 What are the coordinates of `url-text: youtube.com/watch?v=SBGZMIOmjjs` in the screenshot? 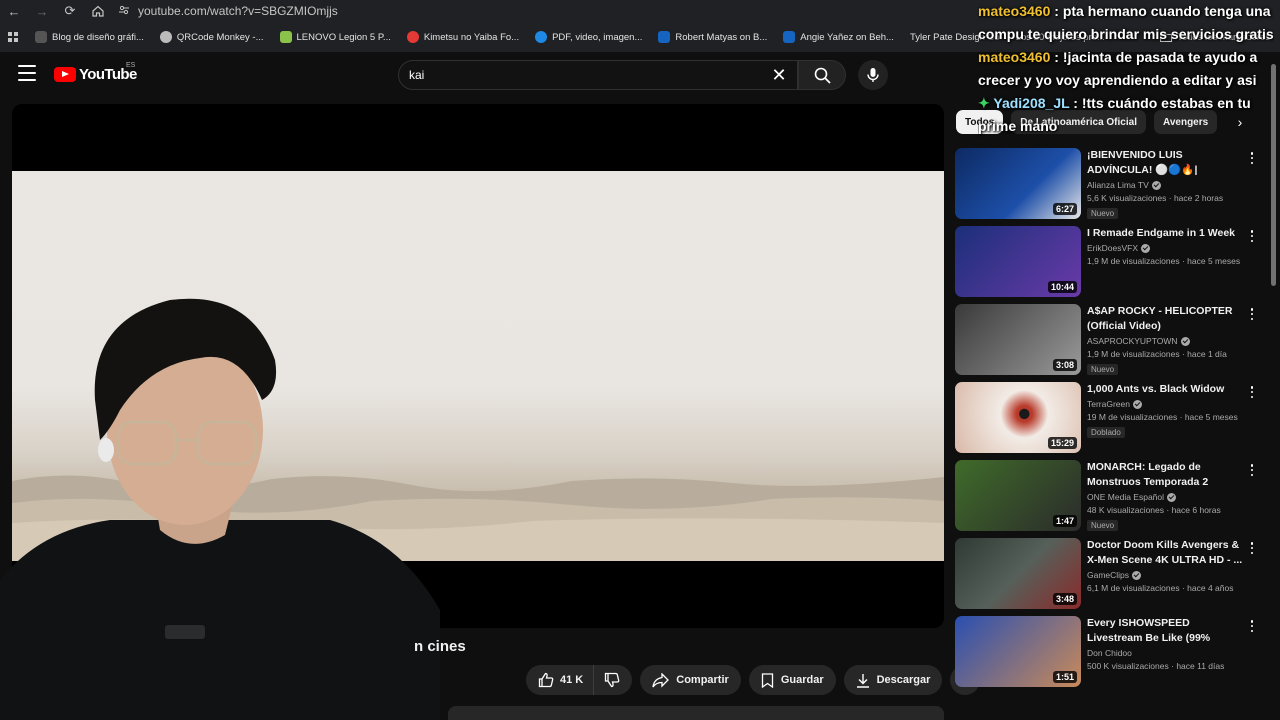 It's located at (238, 11).